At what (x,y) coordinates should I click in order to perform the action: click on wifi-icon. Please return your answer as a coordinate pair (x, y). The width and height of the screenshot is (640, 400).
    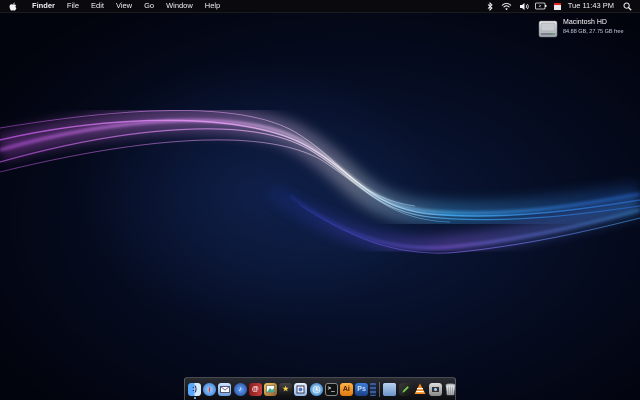
    Looking at the image, I should click on (507, 6).